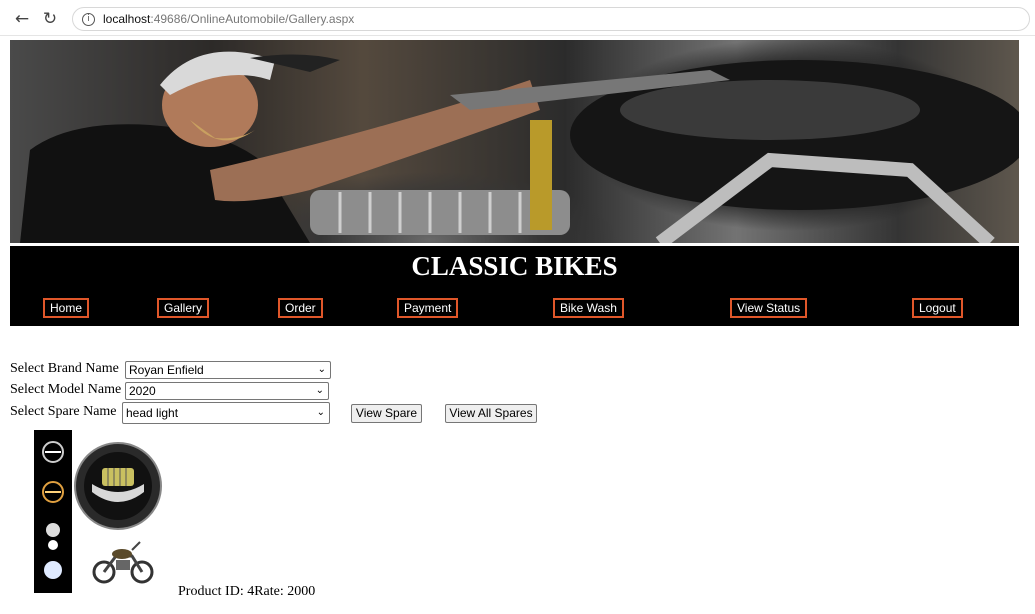 The width and height of the screenshot is (1035, 614). Describe the element at coordinates (50, 19) in the screenshot. I see `reload-icon: ↻` at that location.